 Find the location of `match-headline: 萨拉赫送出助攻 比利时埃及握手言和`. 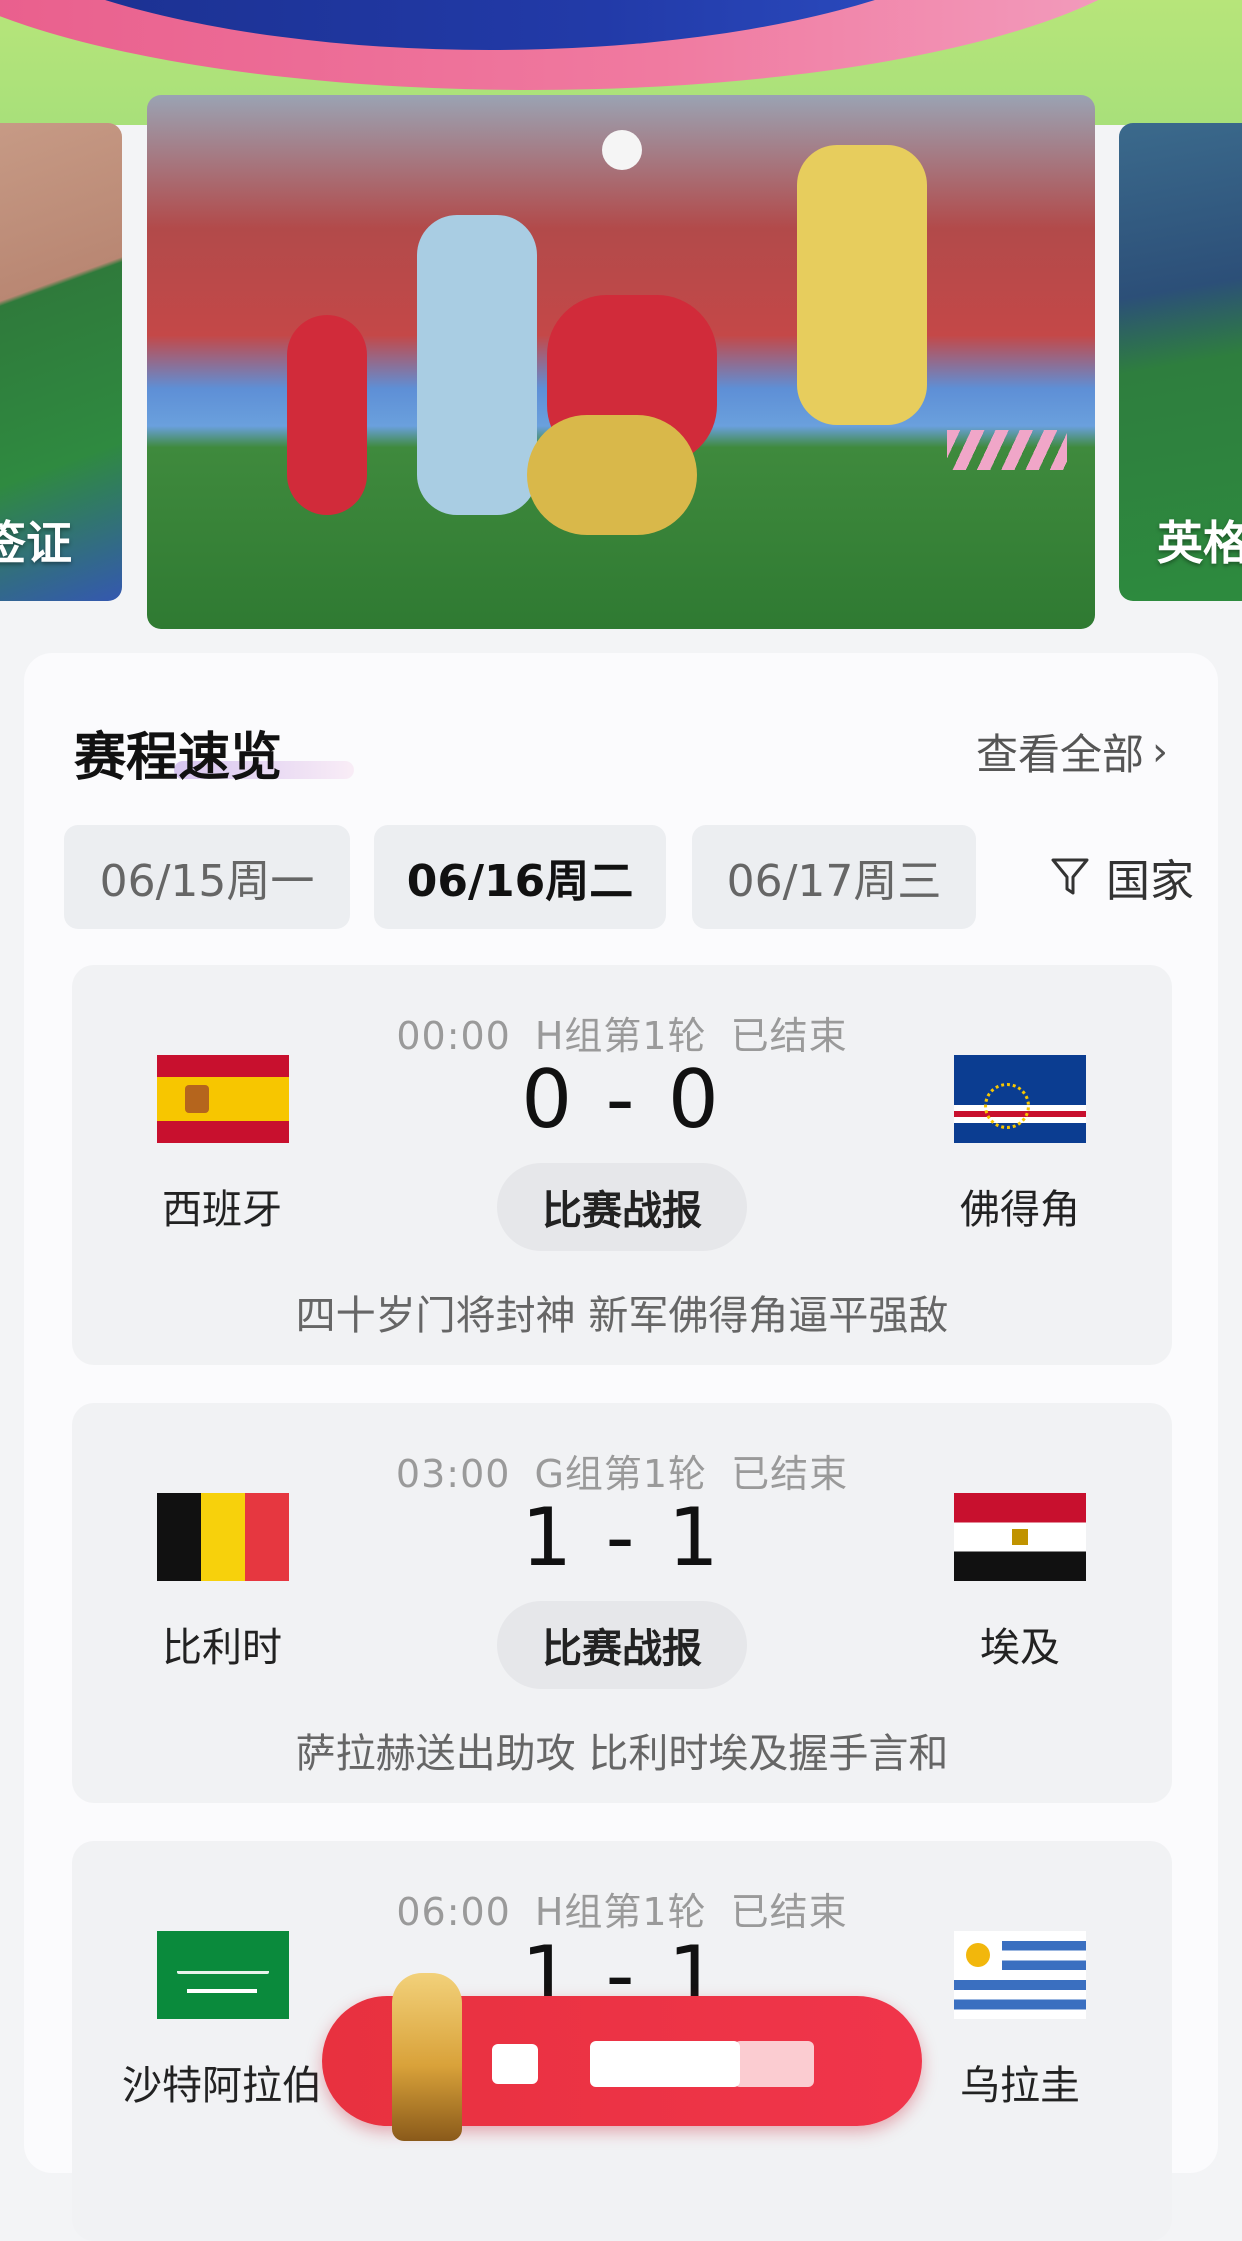

match-headline: 萨拉赫送出助攻 比利时埃及握手言和 is located at coordinates (622, 1750).